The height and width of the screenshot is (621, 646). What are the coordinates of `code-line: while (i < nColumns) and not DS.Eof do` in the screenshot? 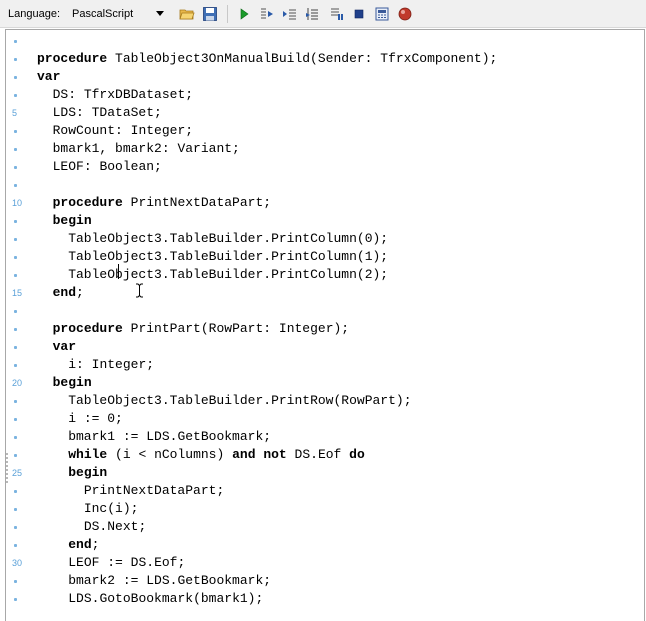 It's located at (201, 455).